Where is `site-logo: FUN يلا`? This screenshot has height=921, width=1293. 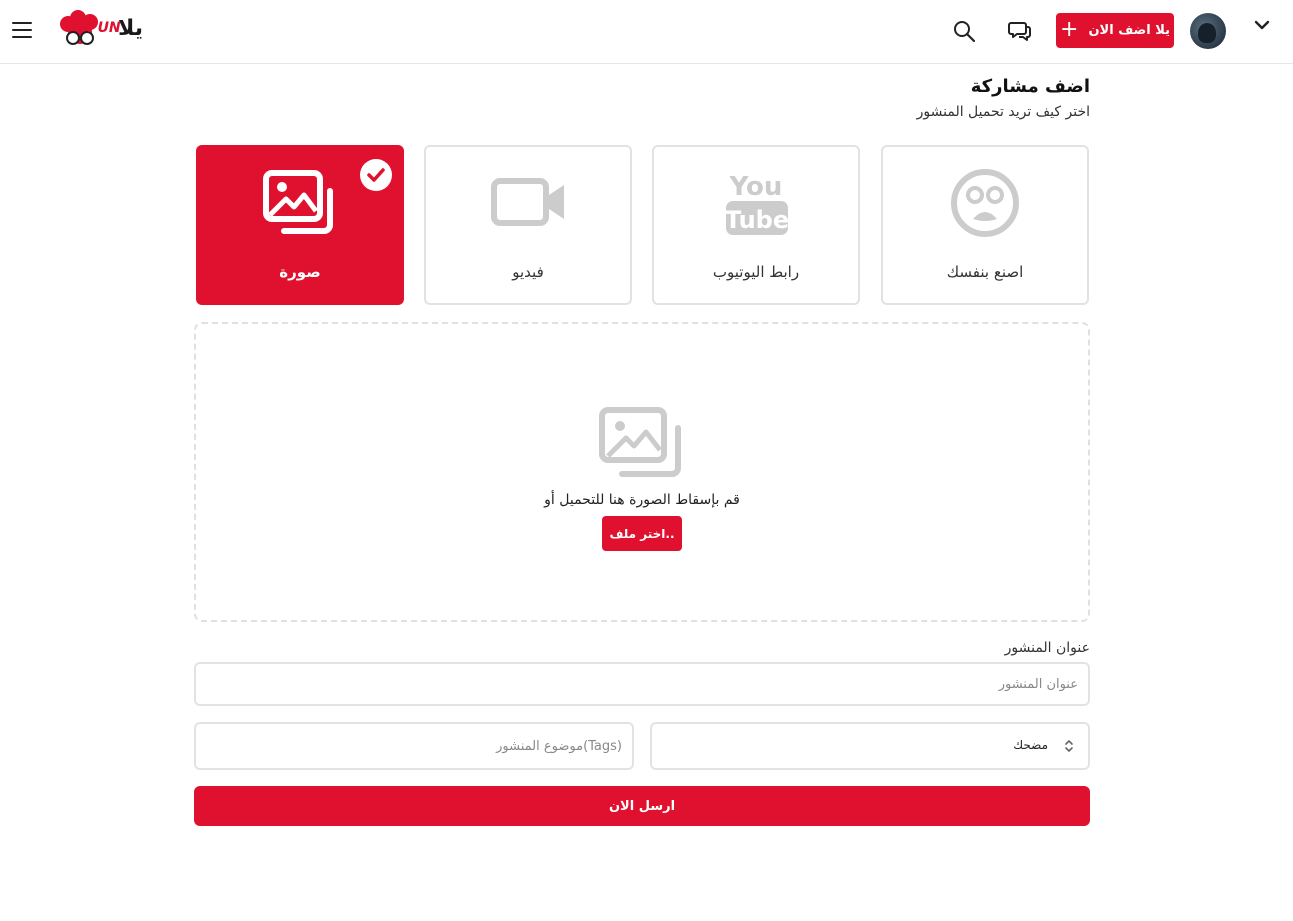
site-logo: FUN يلا is located at coordinates (110, 30).